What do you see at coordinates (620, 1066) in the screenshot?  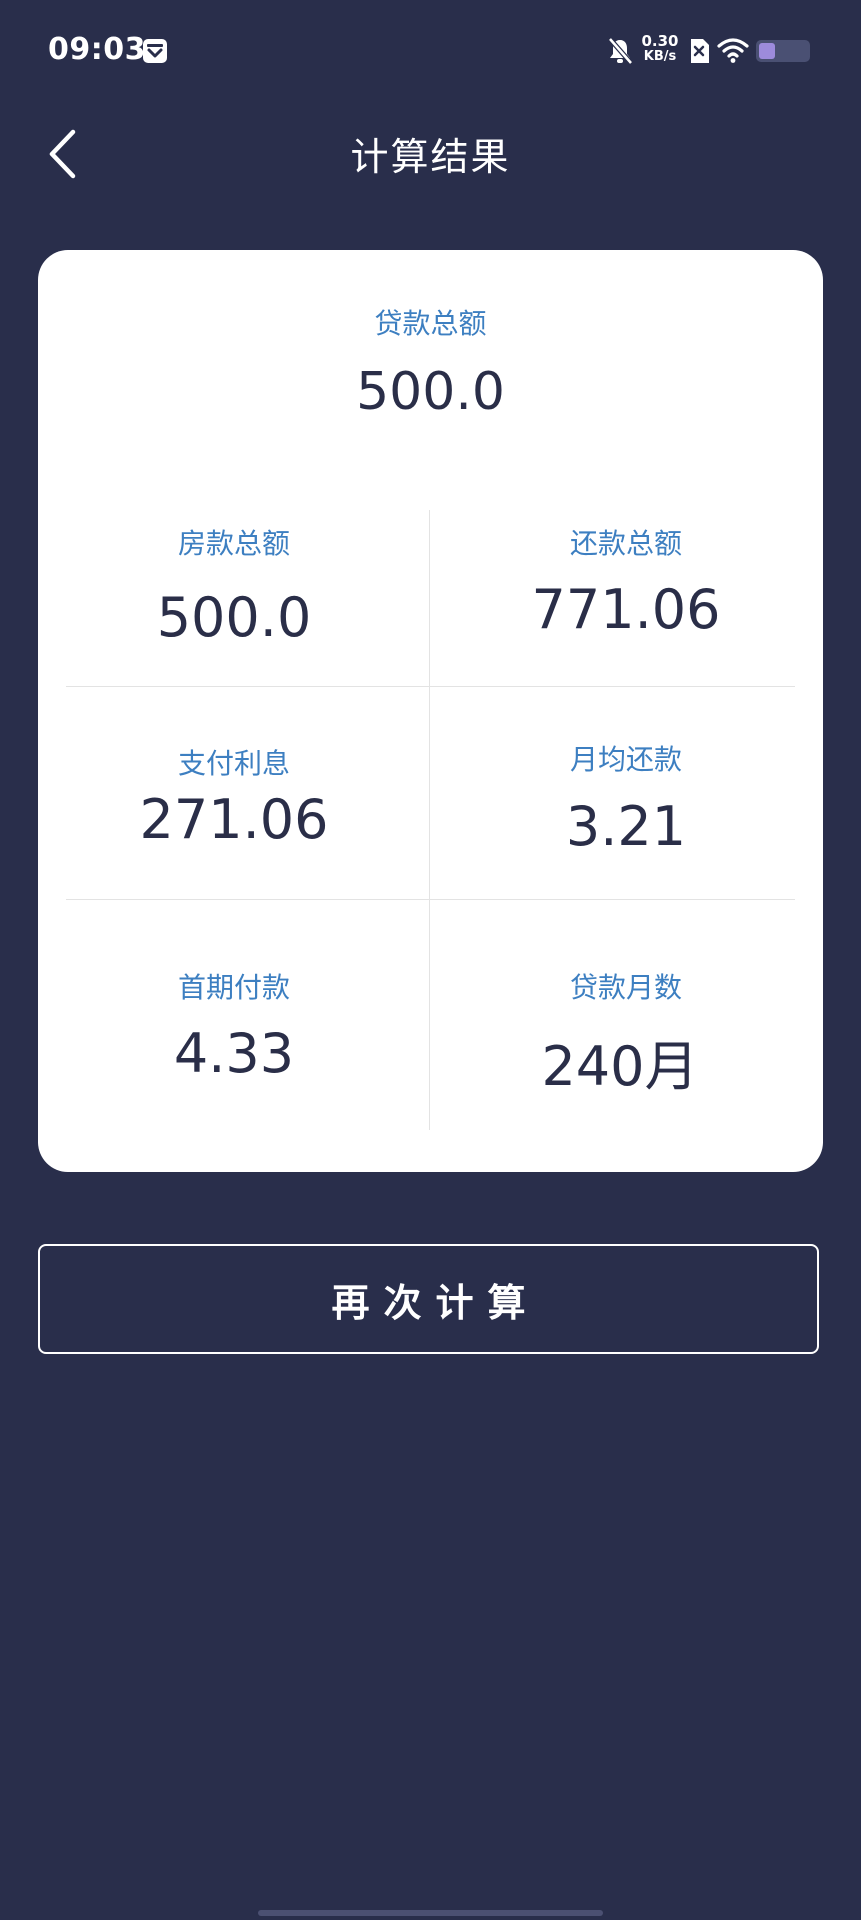 I see `loan-months-value: 240月` at bounding box center [620, 1066].